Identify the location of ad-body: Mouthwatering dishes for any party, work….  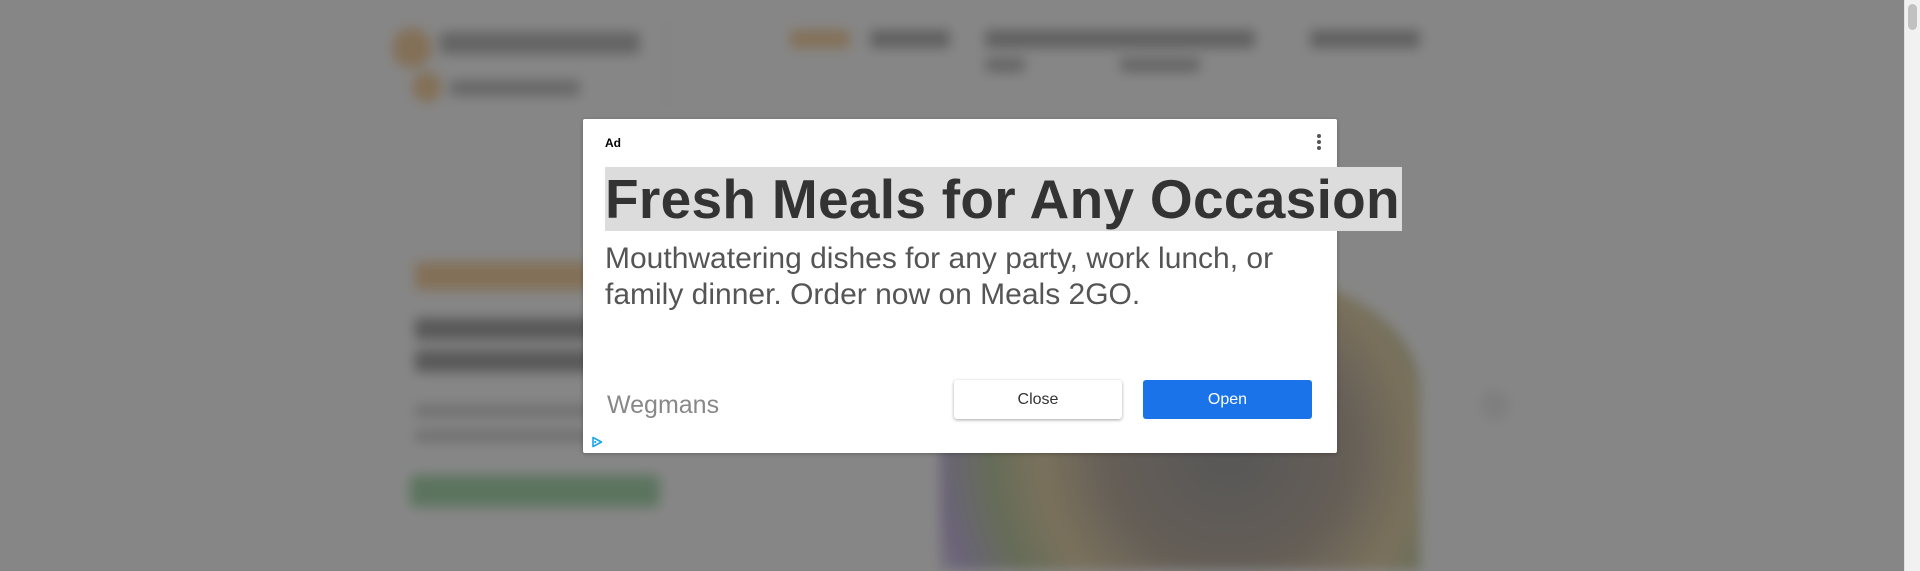
(955, 277).